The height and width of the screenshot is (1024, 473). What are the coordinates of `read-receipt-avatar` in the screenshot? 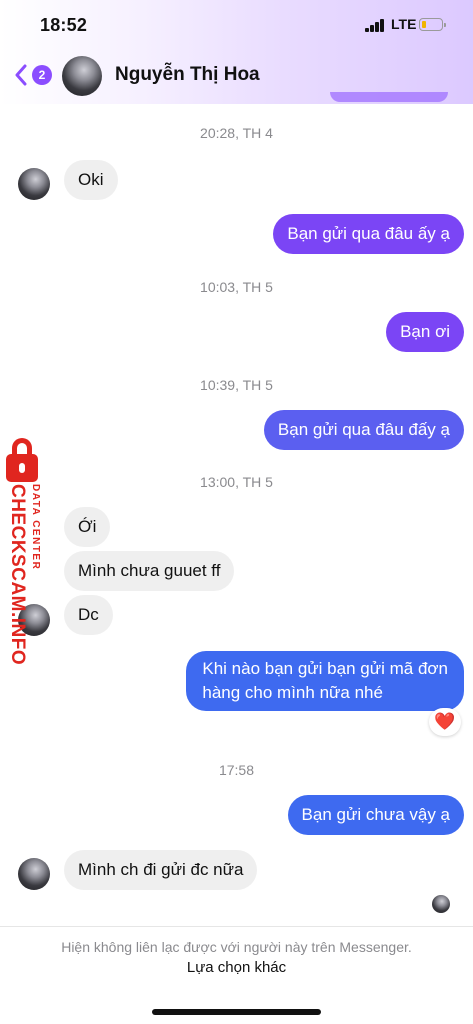 It's located at (441, 904).